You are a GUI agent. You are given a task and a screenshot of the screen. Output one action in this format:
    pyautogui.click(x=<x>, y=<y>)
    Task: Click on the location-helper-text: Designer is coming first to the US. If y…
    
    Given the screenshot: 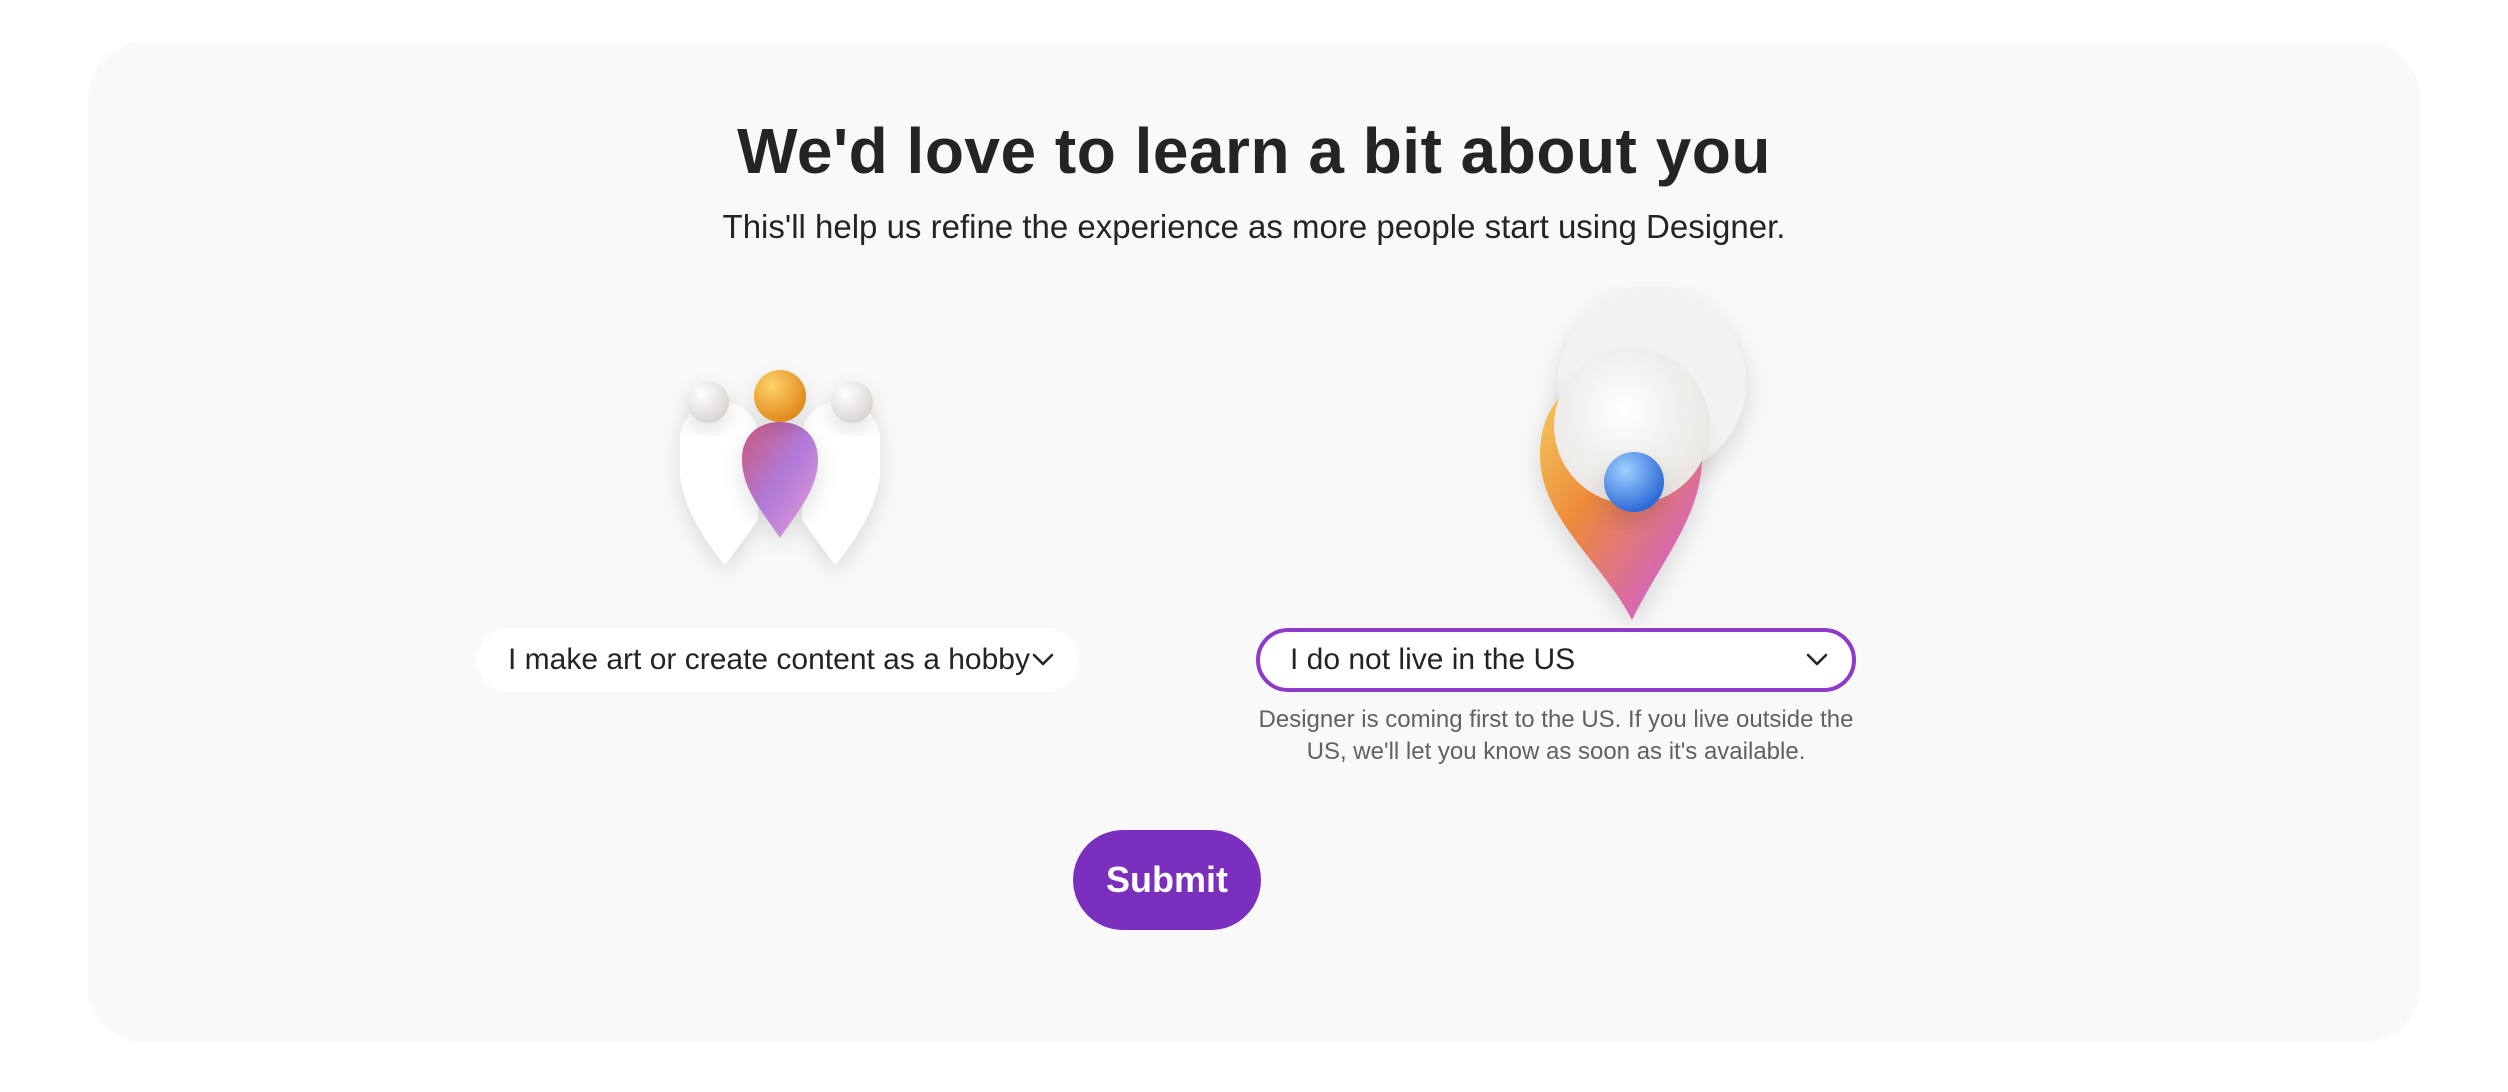 What is the action you would take?
    pyautogui.click(x=1556, y=735)
    